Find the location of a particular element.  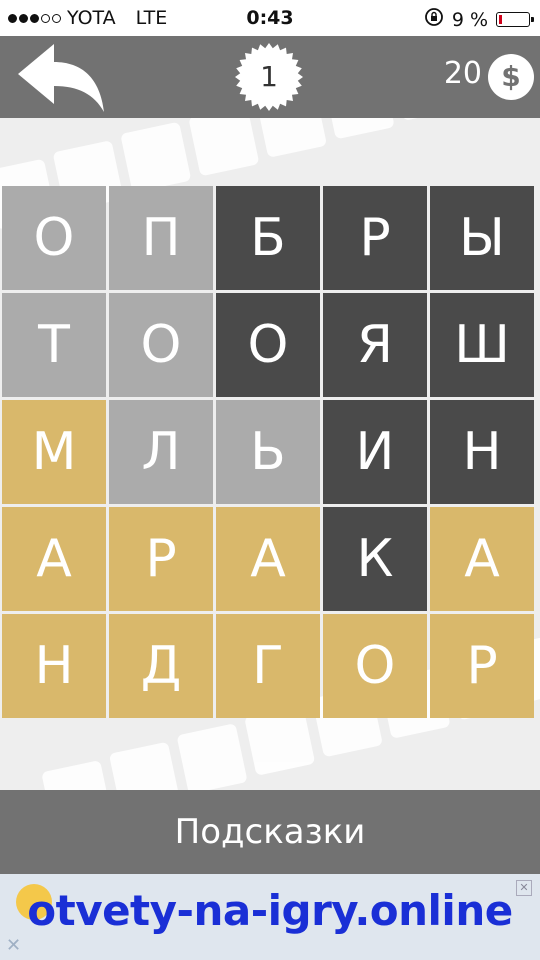

battery-percent: 9 % is located at coordinates (469, 19).